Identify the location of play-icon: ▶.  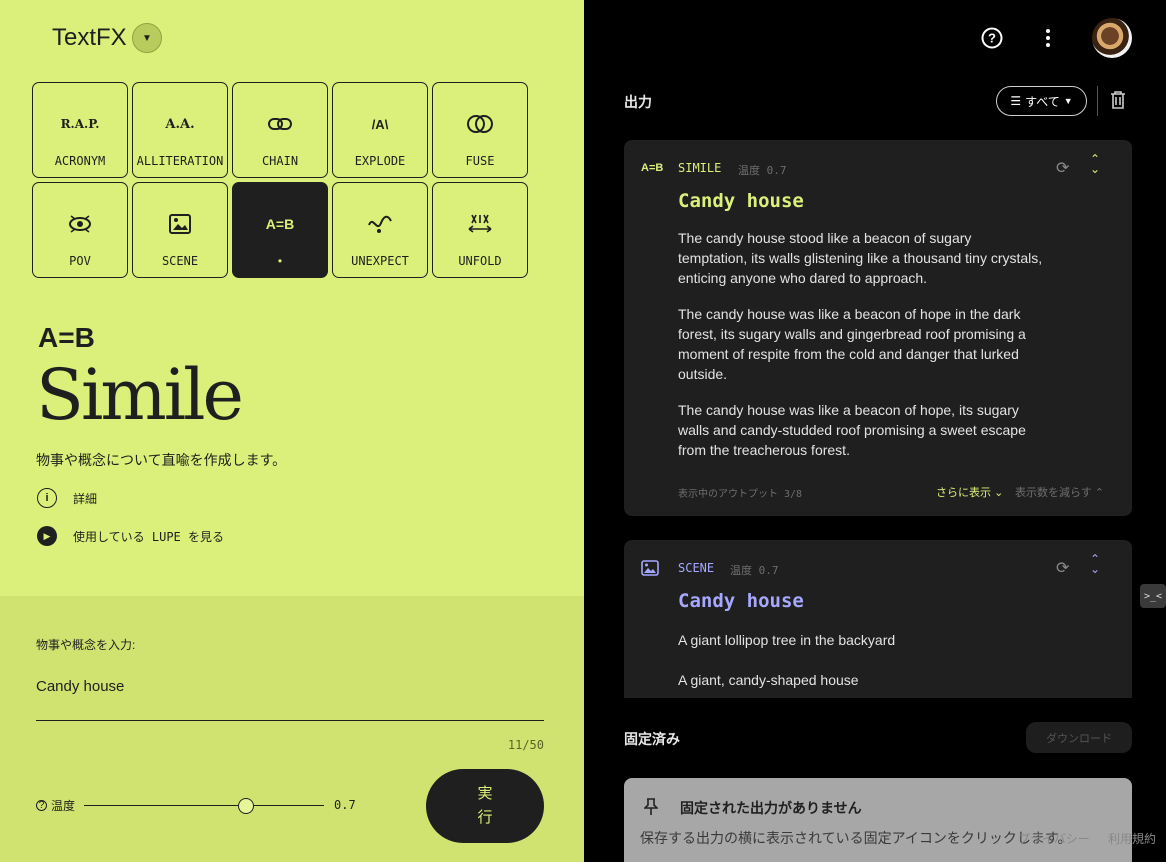
(47, 536).